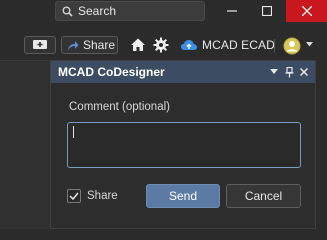 The width and height of the screenshot is (327, 240). What do you see at coordinates (183, 72) in the screenshot?
I see `panel-header: MCAD CoDesigner` at bounding box center [183, 72].